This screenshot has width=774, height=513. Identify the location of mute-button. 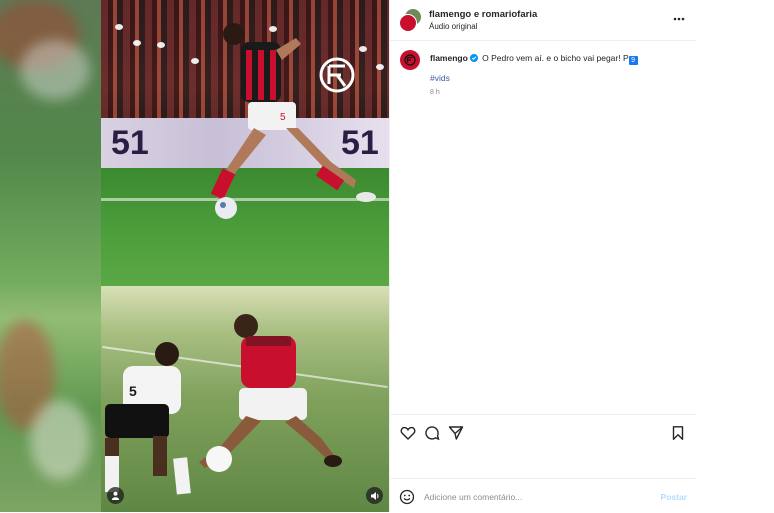
(374, 495).